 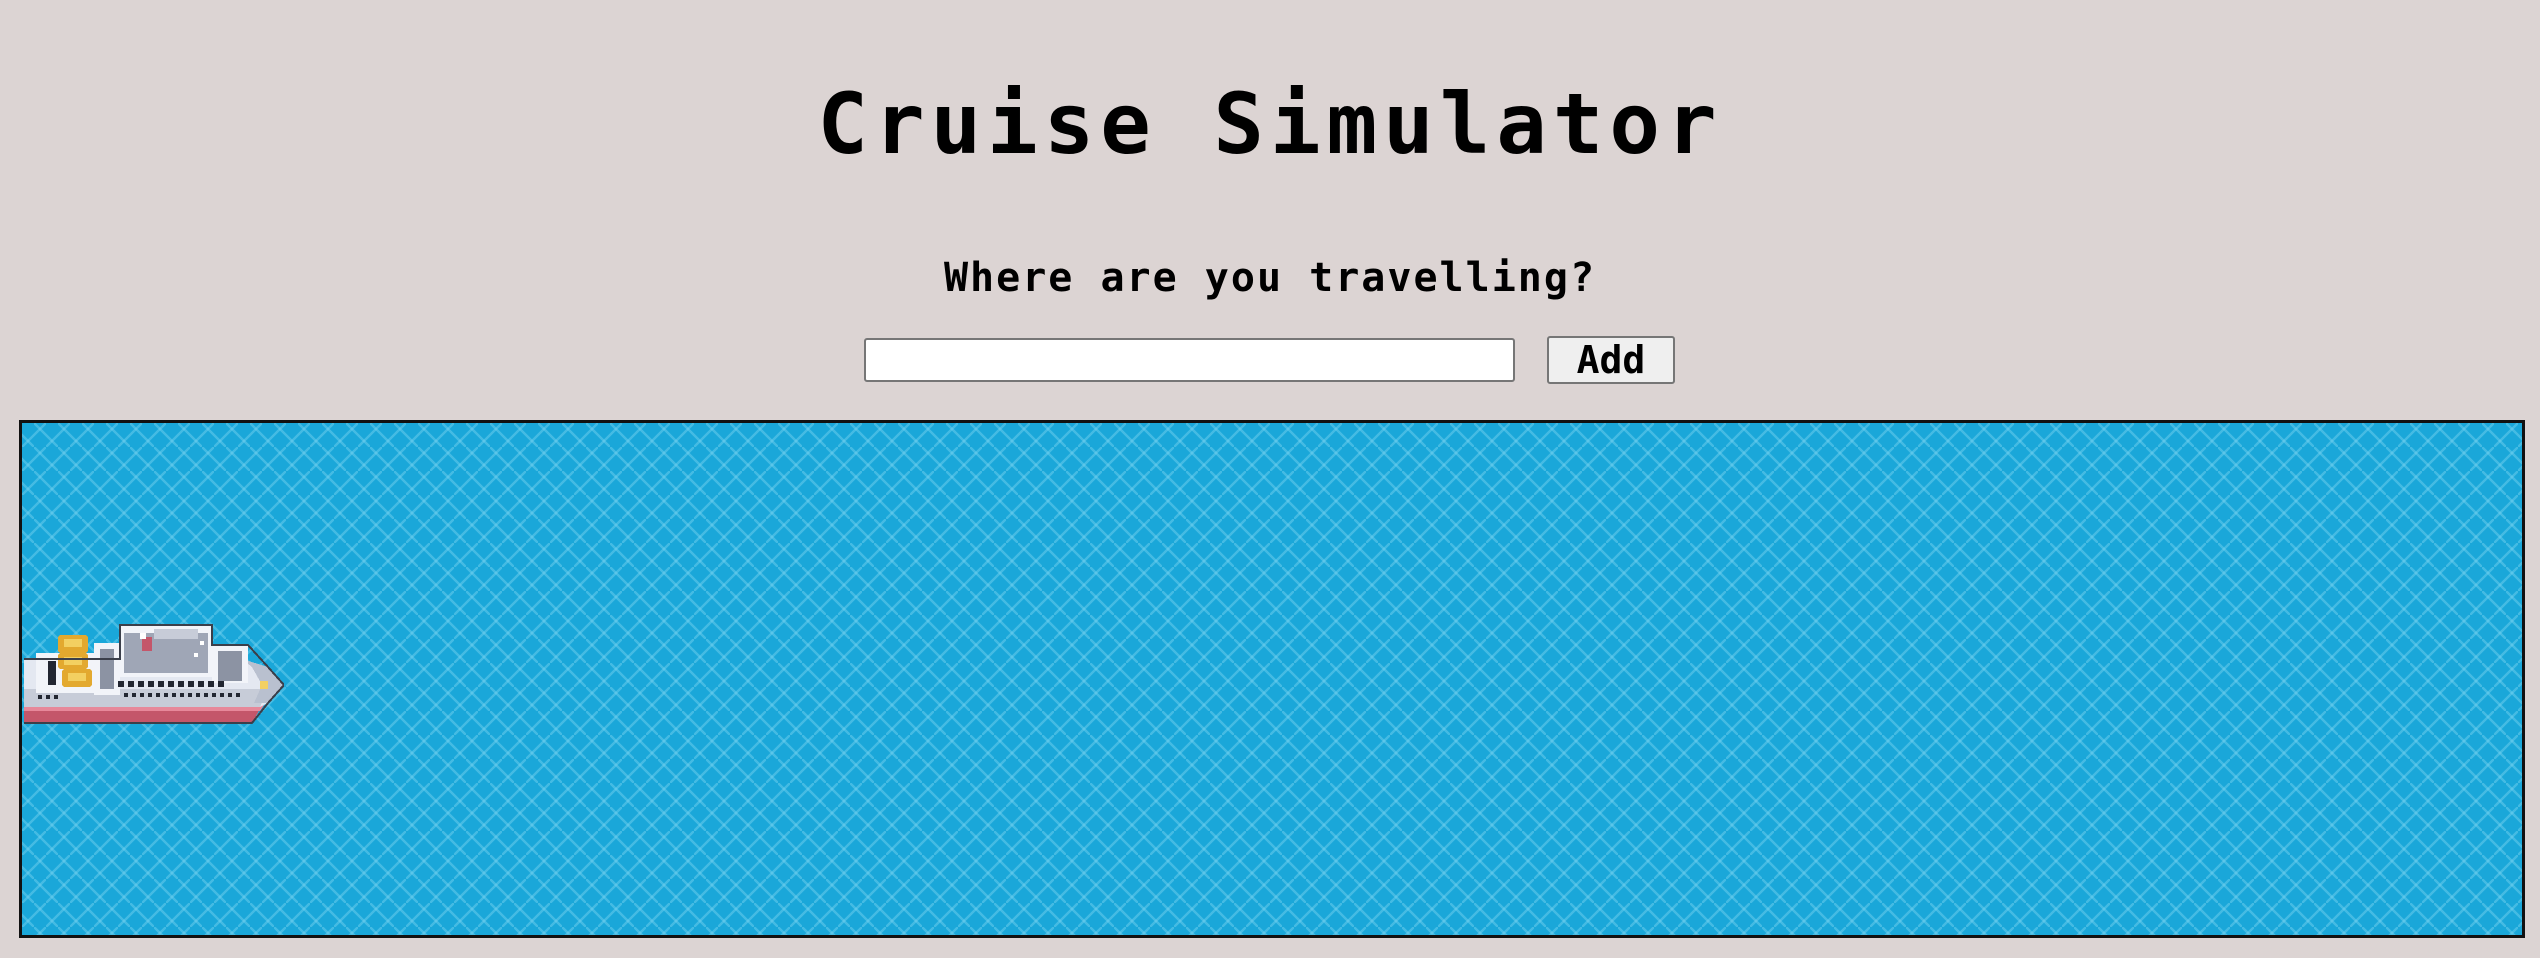 What do you see at coordinates (1270, 278) in the screenshot?
I see `destination-prompt: Where are you travelling?` at bounding box center [1270, 278].